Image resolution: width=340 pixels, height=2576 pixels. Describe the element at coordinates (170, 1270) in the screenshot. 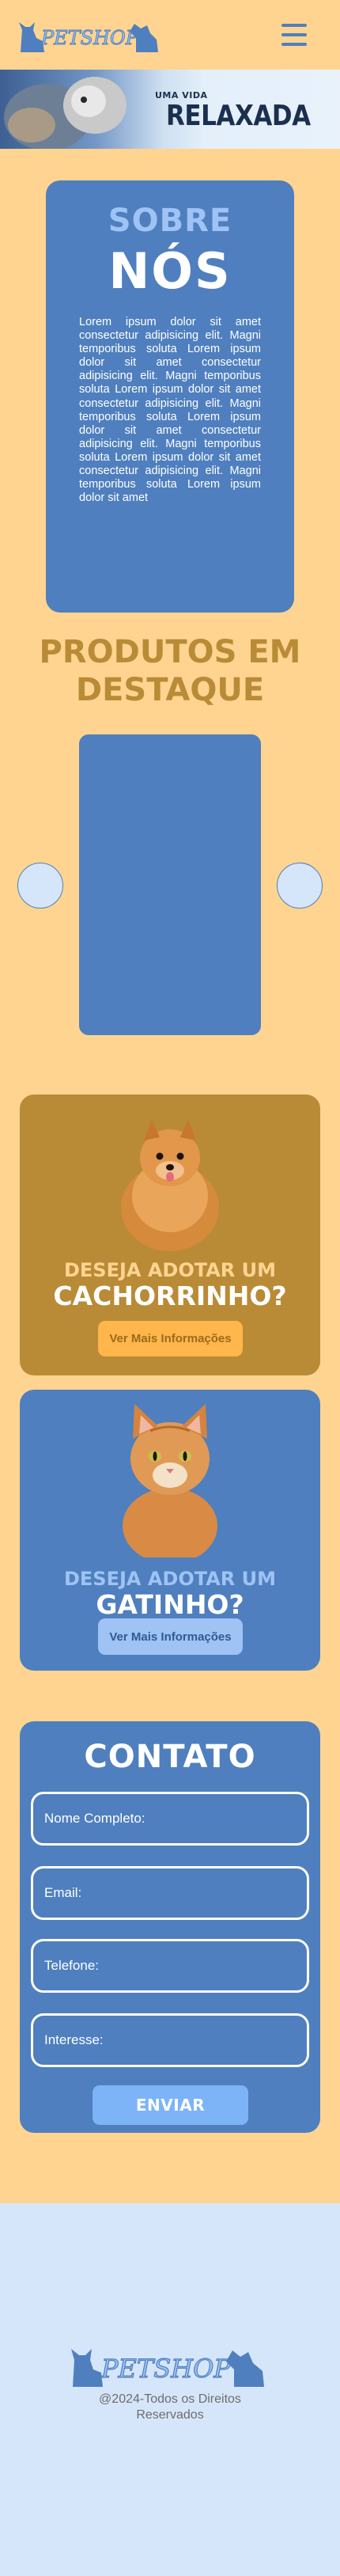

I see `adopt-dog-line1: DESEJA ADOTAR UM` at that location.